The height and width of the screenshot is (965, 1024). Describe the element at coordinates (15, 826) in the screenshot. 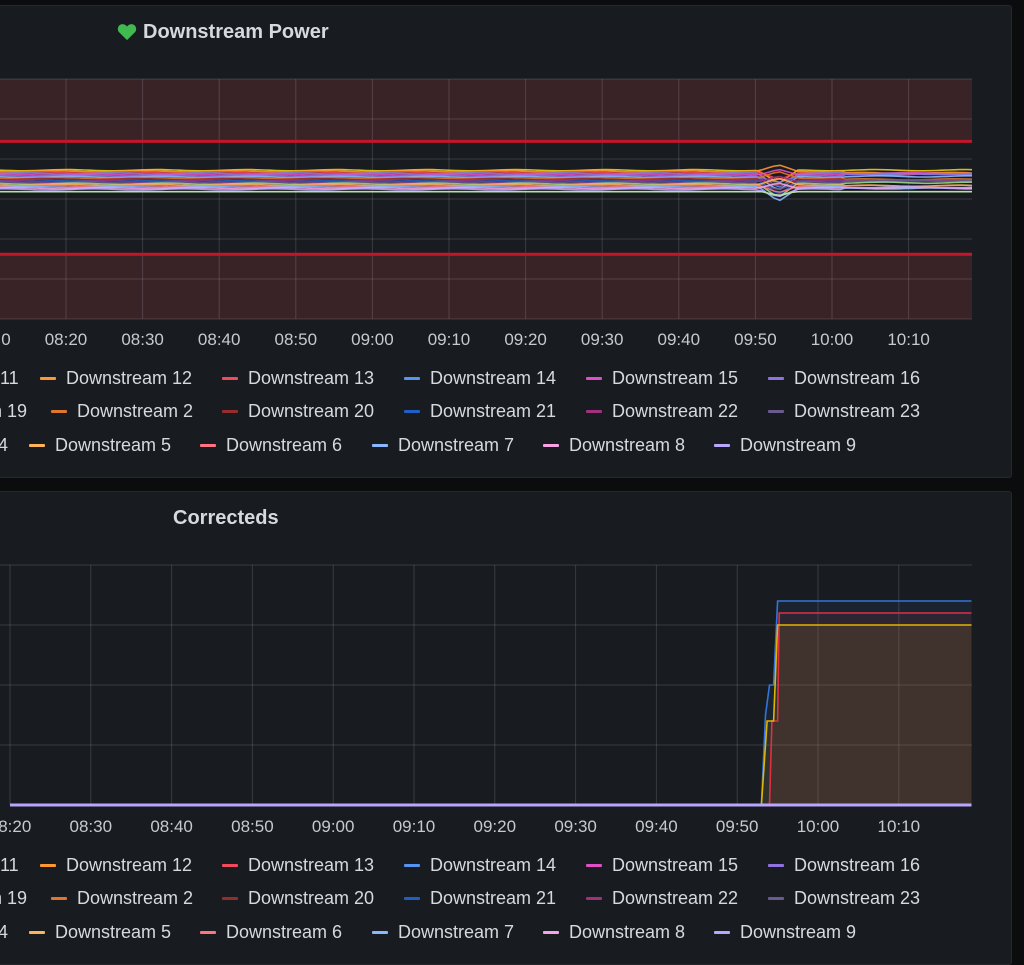

I see `x-tick-label: 08:20` at that location.